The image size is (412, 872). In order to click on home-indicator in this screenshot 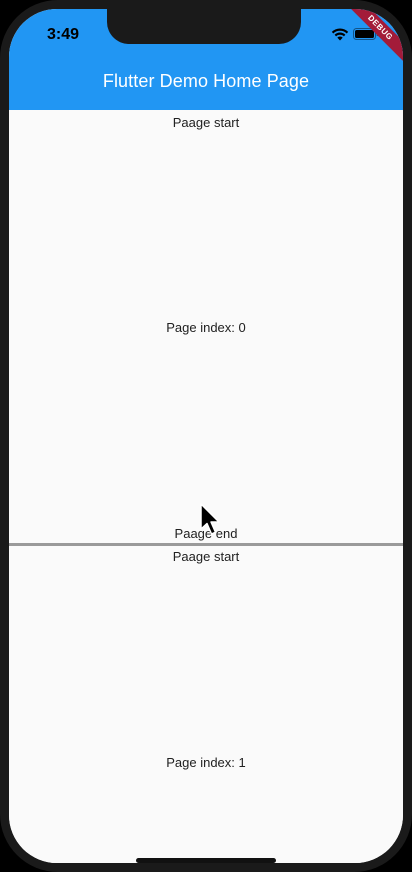, I will do `click(206, 860)`.